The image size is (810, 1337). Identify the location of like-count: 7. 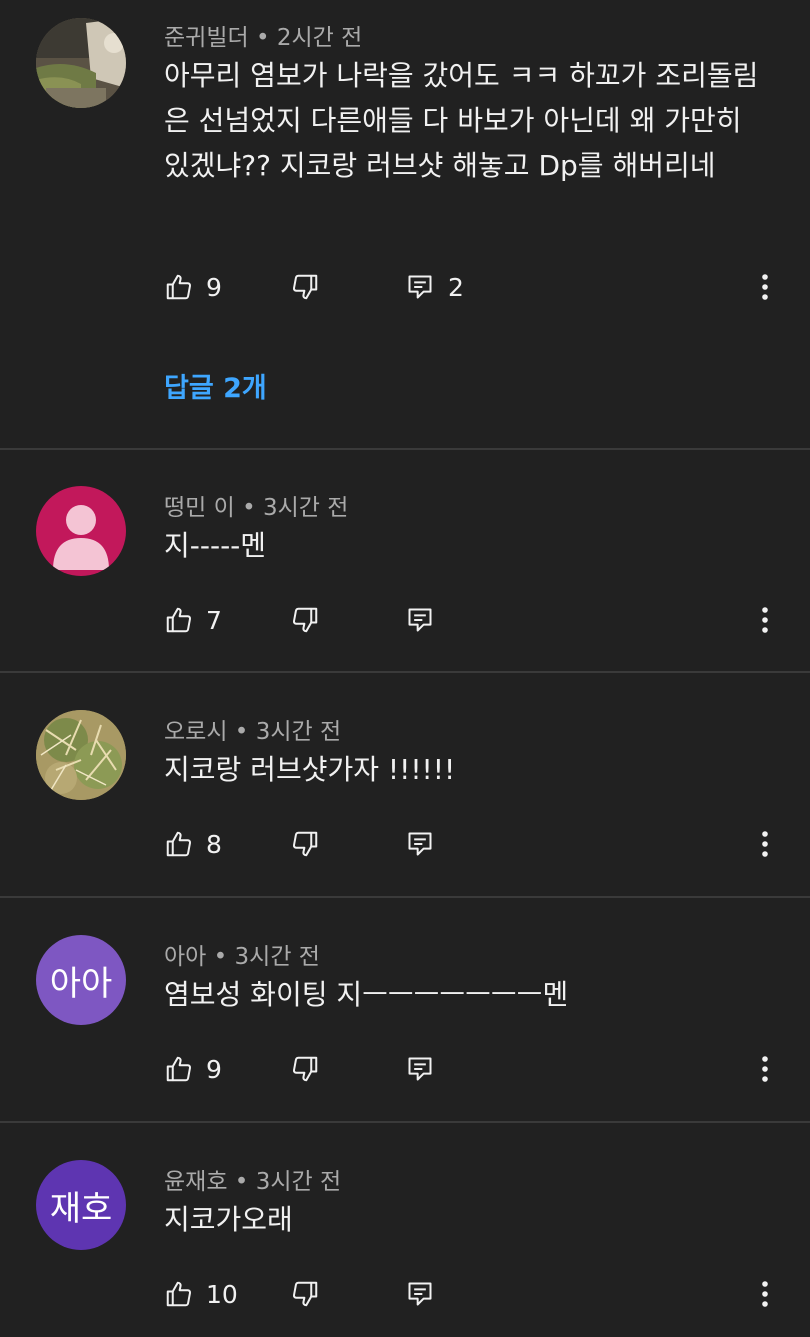
(214, 620).